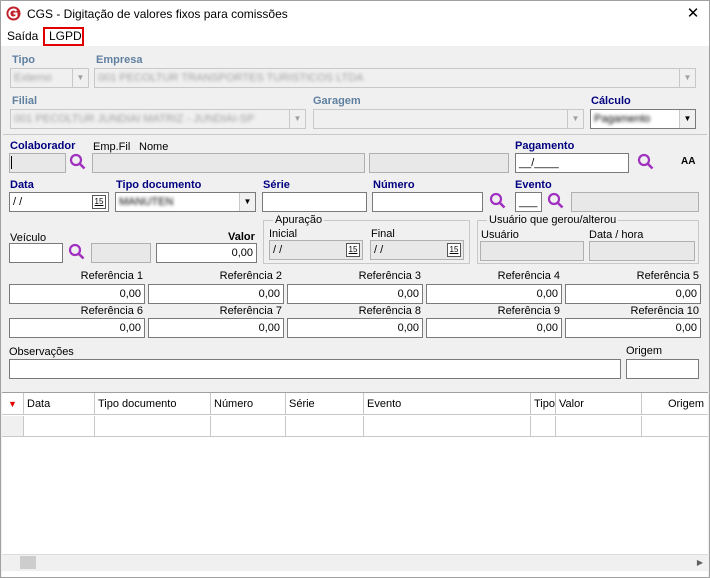  I want to click on menu-saida: Saída, so click(22, 36).